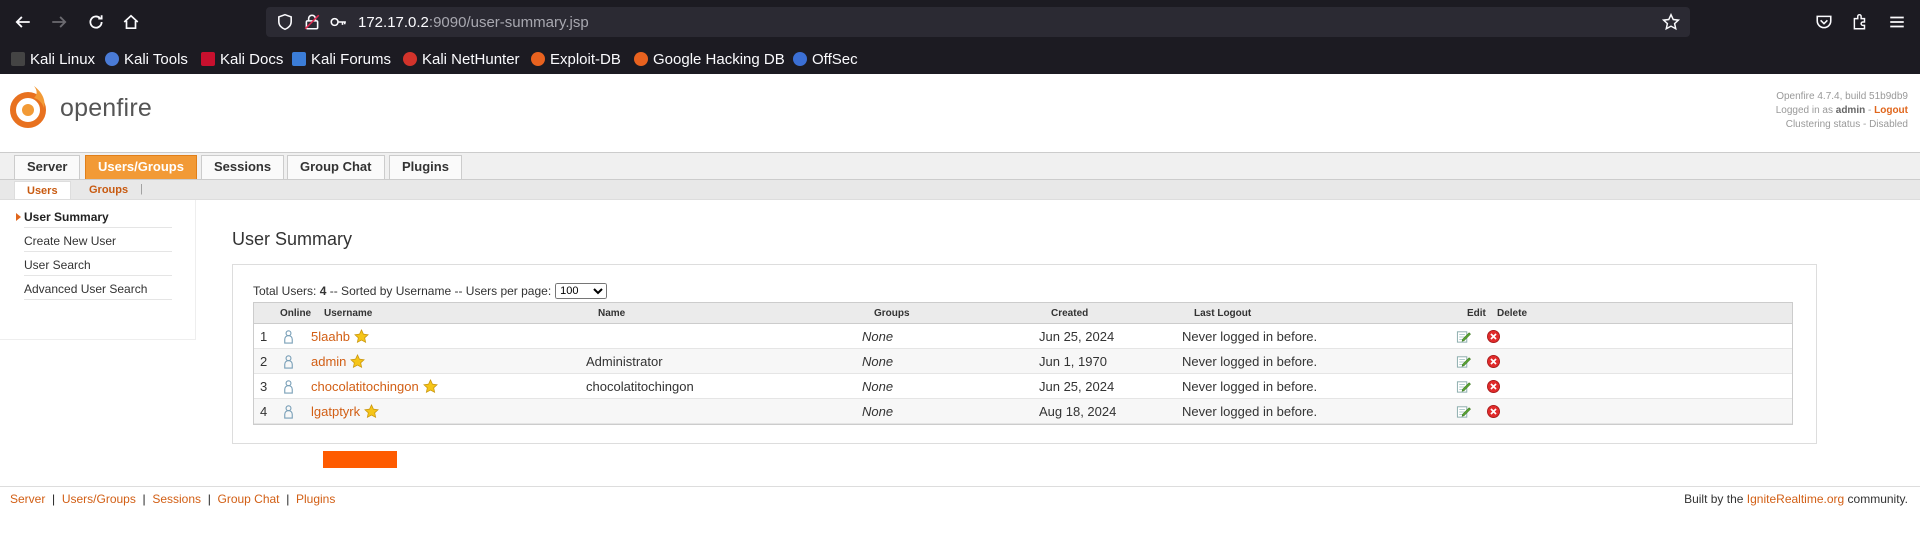  What do you see at coordinates (264, 386) in the screenshot?
I see `row-number: 3` at bounding box center [264, 386].